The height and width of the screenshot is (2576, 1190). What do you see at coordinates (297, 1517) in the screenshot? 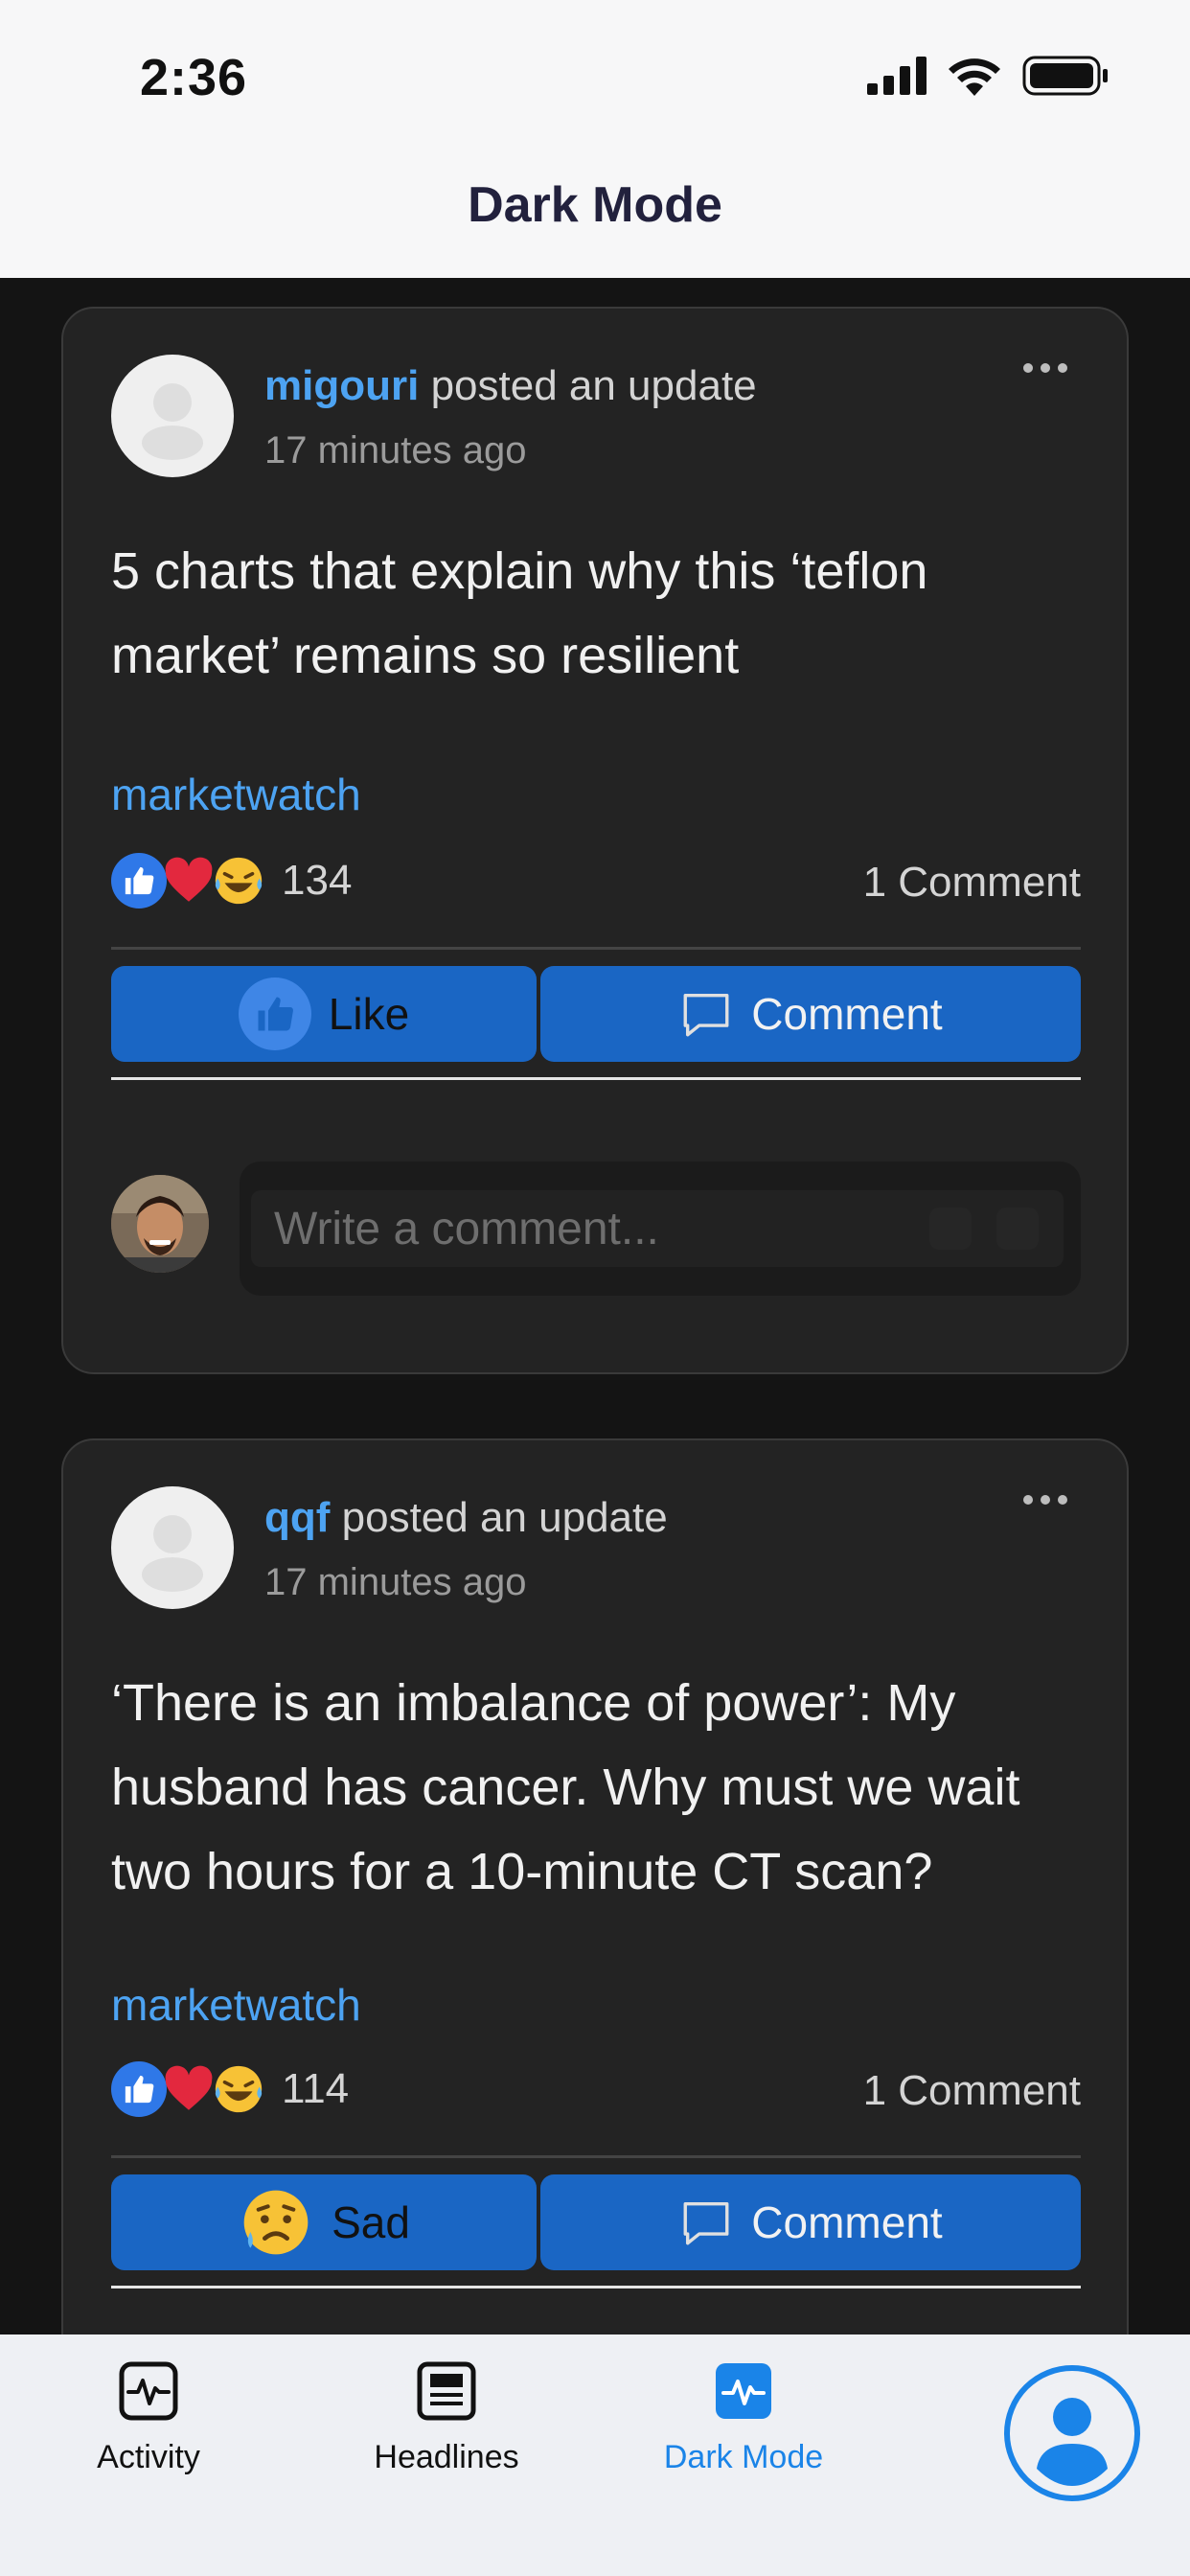
I see `username-link: qqf` at bounding box center [297, 1517].